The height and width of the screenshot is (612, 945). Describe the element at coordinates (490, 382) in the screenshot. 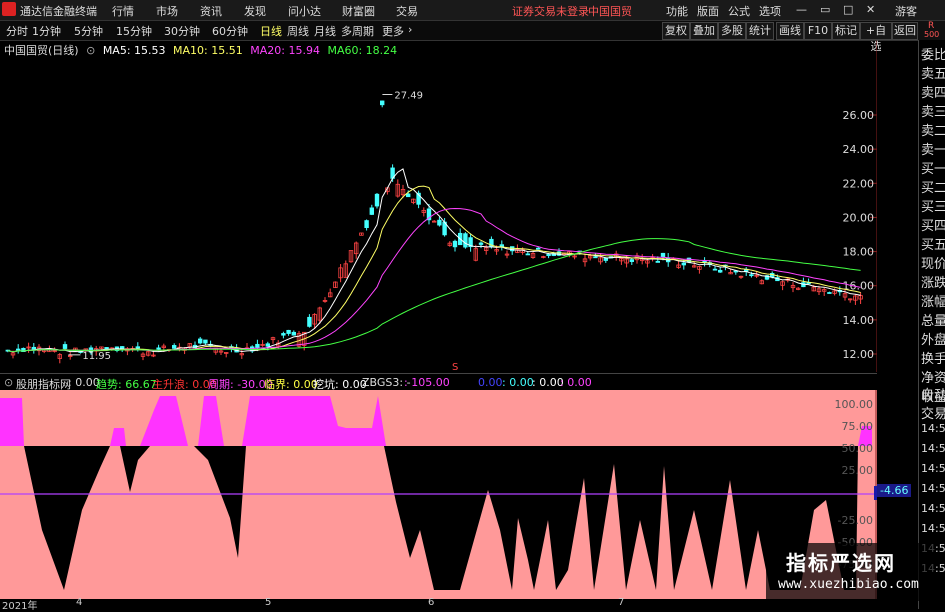

I see `ind-item-blue: 0.00` at that location.